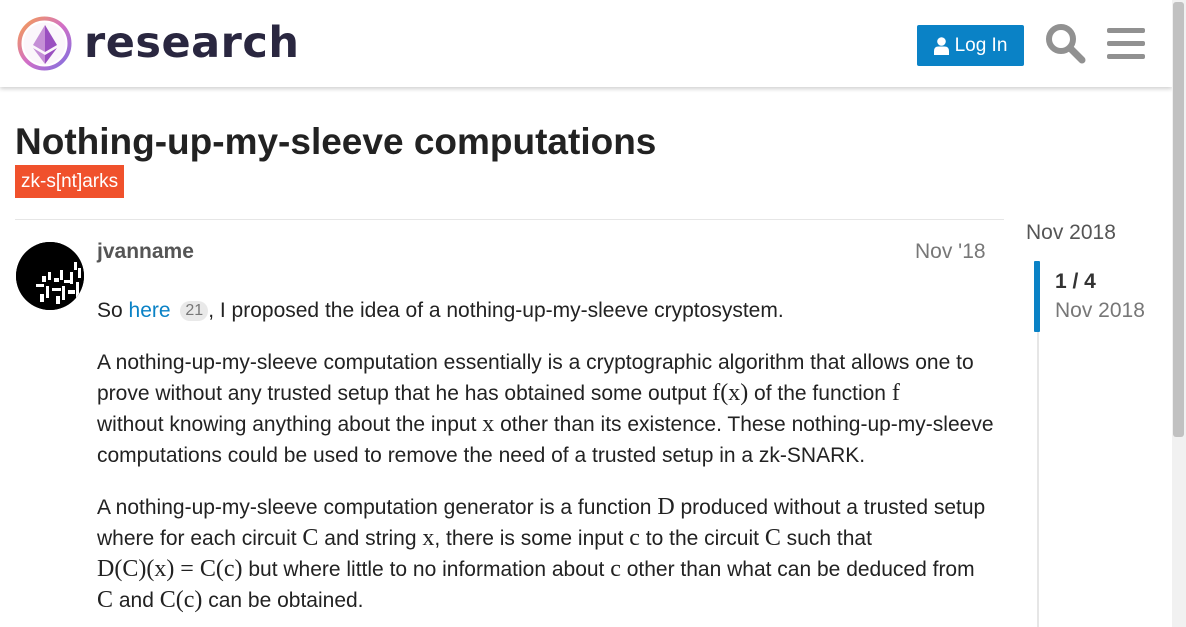  I want to click on timeline-handle, so click(1037, 296).